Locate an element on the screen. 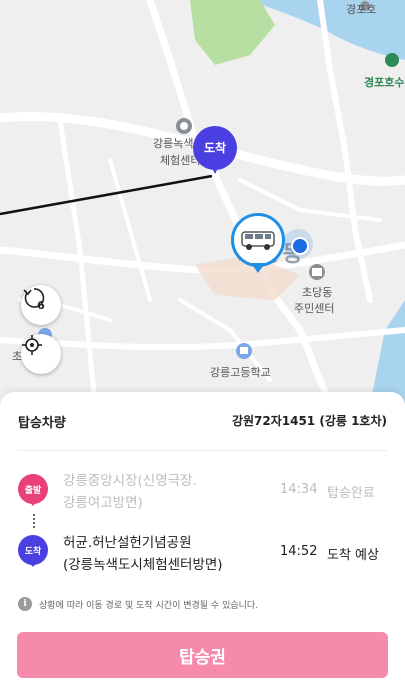 The height and width of the screenshot is (695, 405). my-location-button is located at coordinates (41, 354).